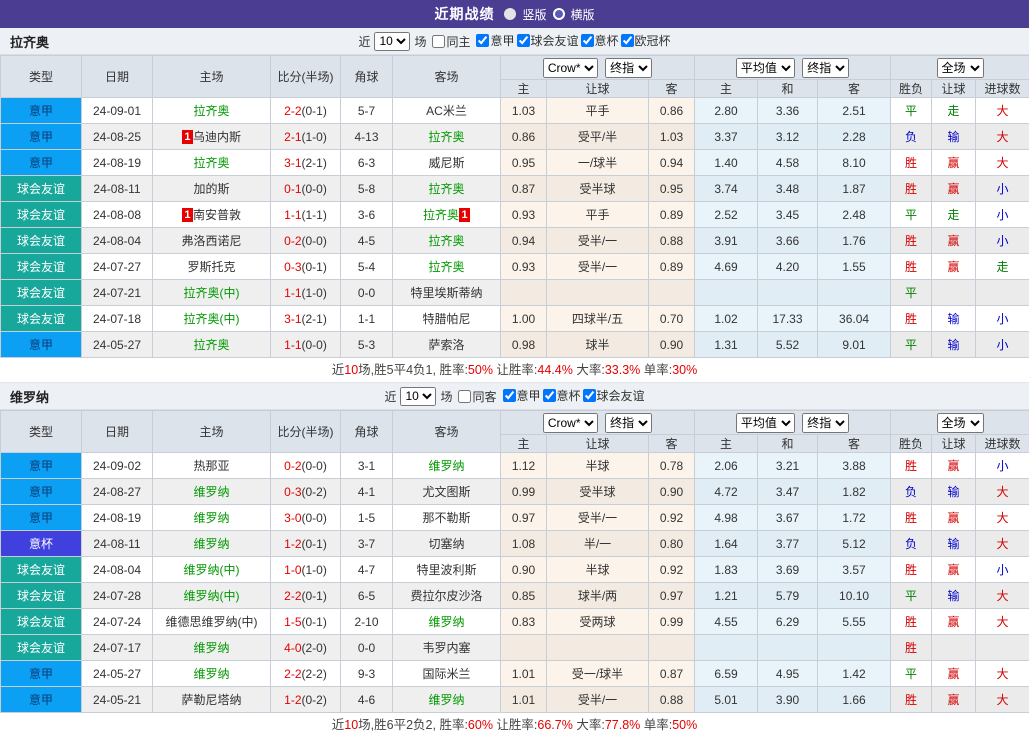 This screenshot has width=1029, height=735. I want to click on odds-home-cell: 1.00, so click(523, 318).